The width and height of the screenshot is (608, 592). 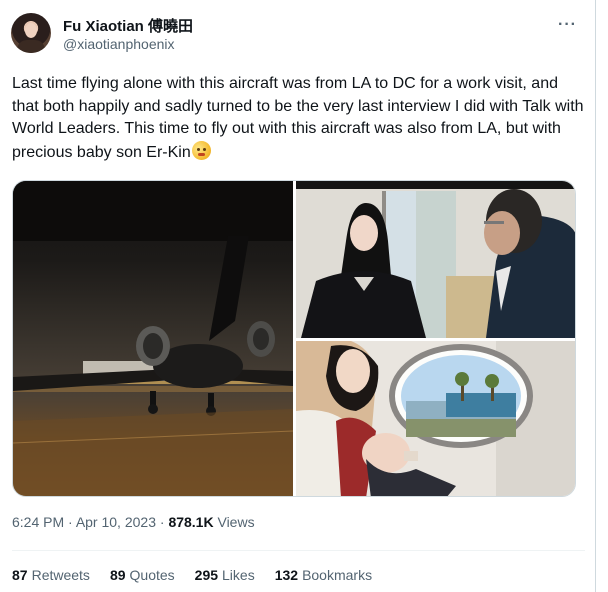 I want to click on bookmarks-label: Bookmarks, so click(x=337, y=575).